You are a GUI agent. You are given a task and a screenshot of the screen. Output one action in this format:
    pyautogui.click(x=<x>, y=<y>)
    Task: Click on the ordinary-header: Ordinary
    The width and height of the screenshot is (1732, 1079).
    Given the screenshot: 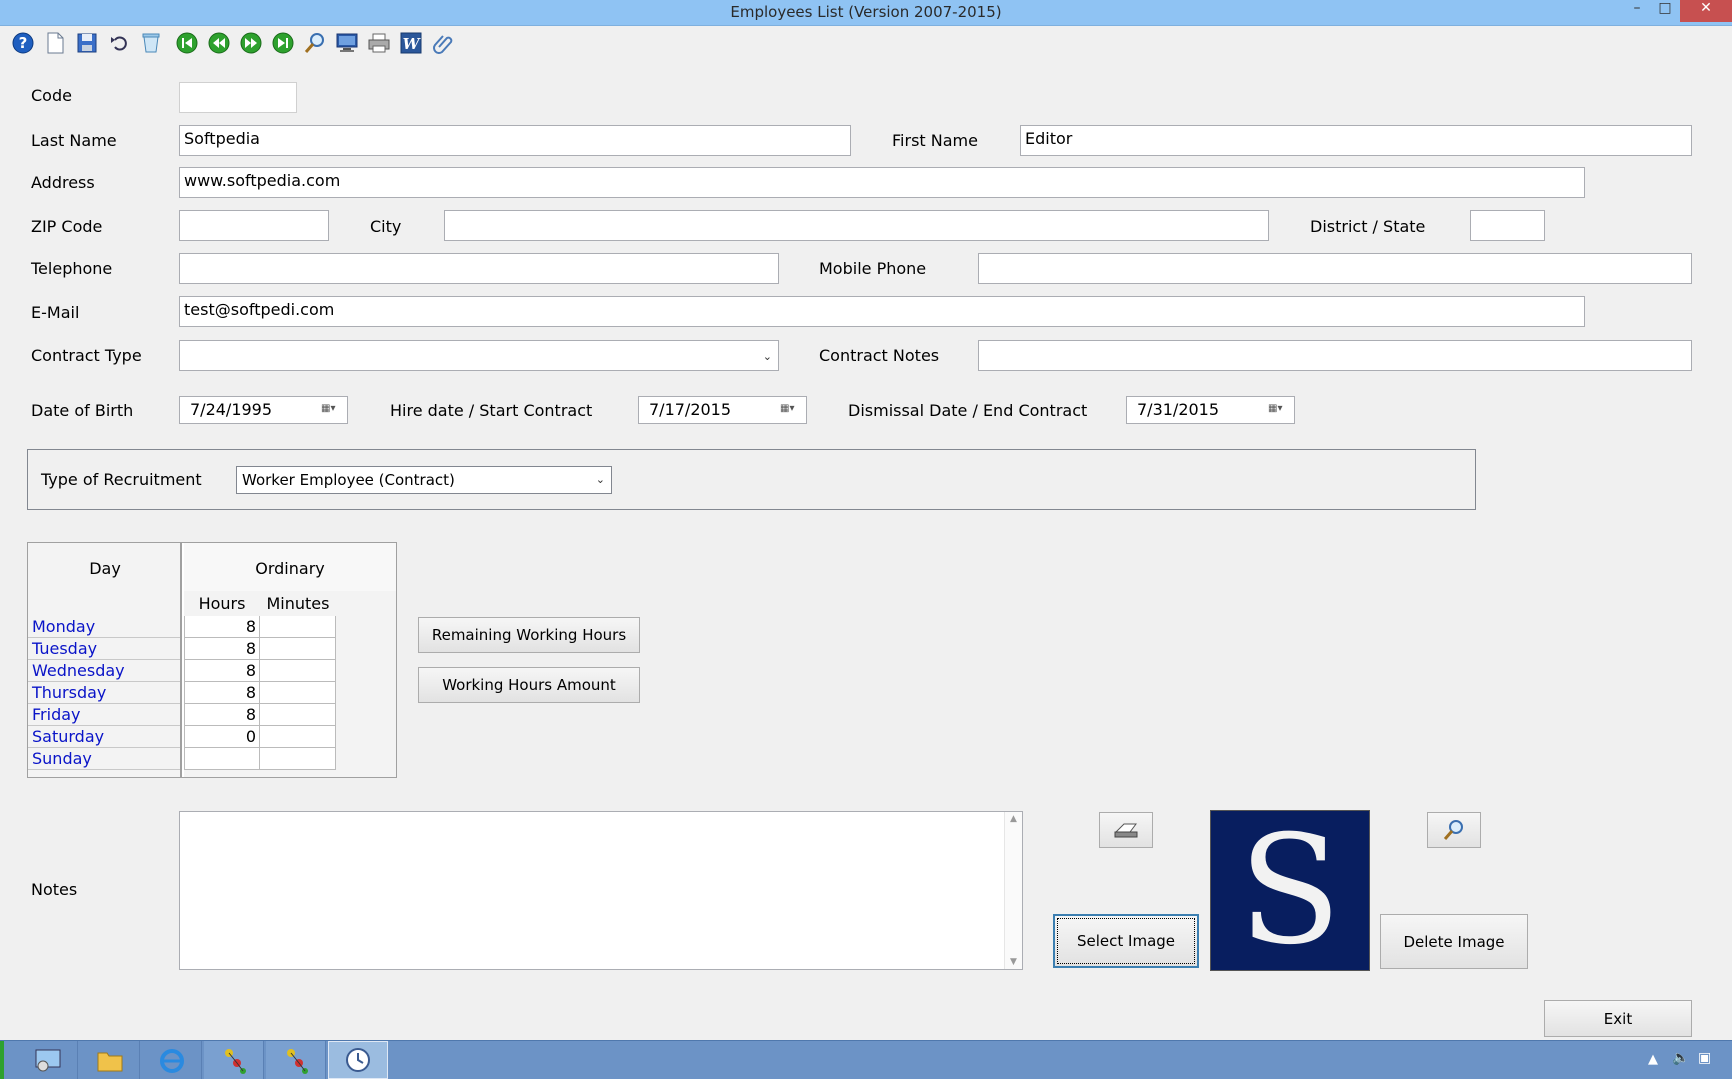 What is the action you would take?
    pyautogui.click(x=290, y=568)
    